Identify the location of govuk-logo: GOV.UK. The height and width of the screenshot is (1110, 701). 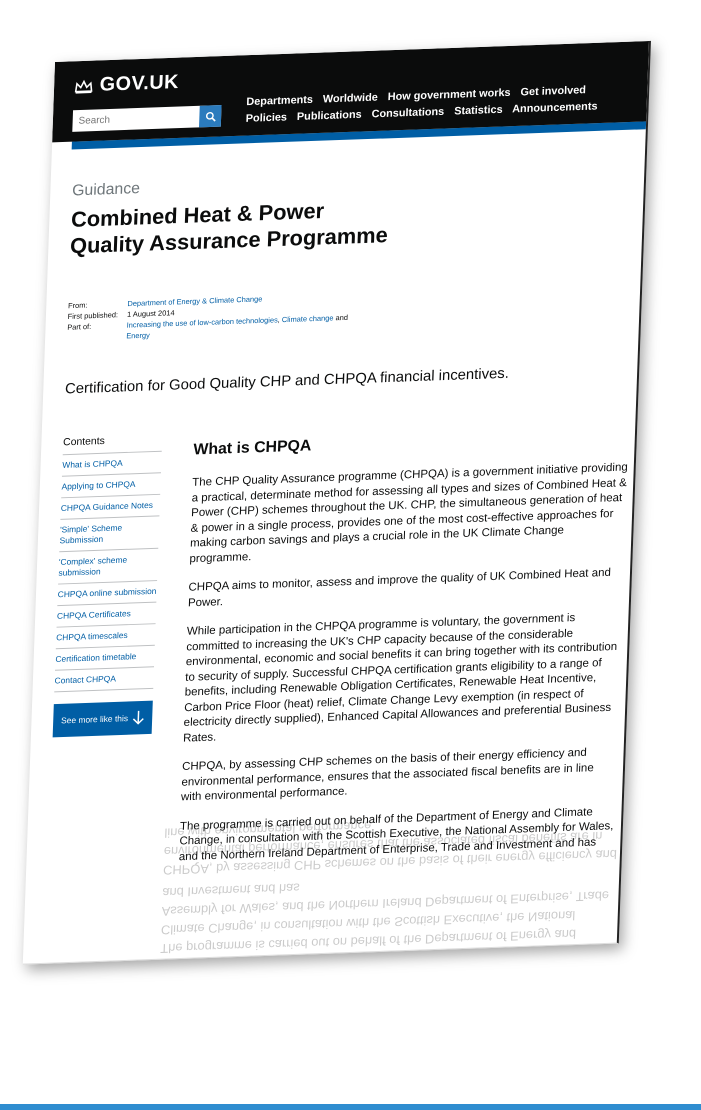
(127, 84).